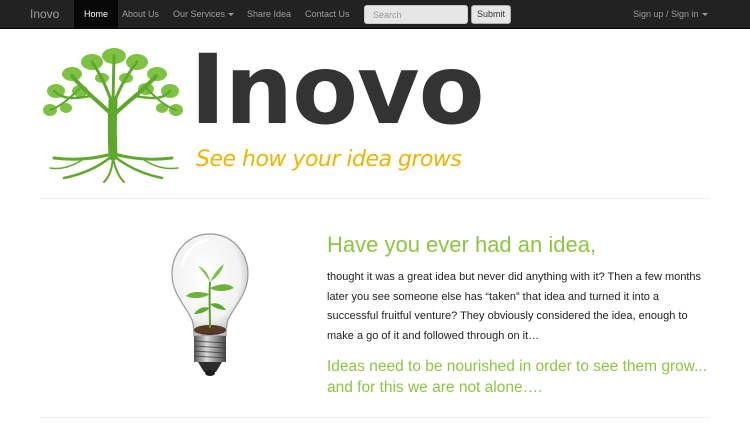 This screenshot has height=429, width=750. What do you see at coordinates (337, 90) in the screenshot?
I see `logo-wordmark: Inovo` at bounding box center [337, 90].